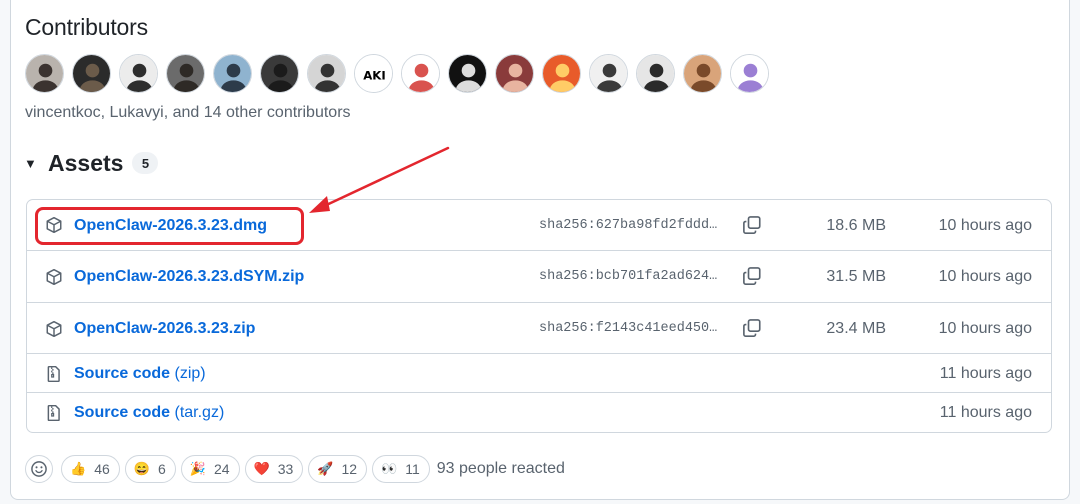 The height and width of the screenshot is (504, 1080). What do you see at coordinates (379, 179) in the screenshot?
I see `annotation-arrow-icon` at bounding box center [379, 179].